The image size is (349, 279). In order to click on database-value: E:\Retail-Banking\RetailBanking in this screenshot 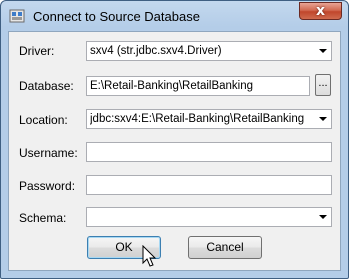, I will do `click(172, 86)`.